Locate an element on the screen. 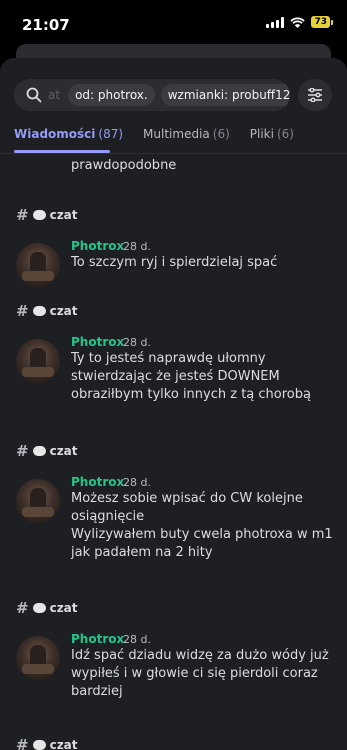 This screenshot has height=750, width=347. message-text: To szczym ryj i spierdzielaj spać is located at coordinates (202, 263).